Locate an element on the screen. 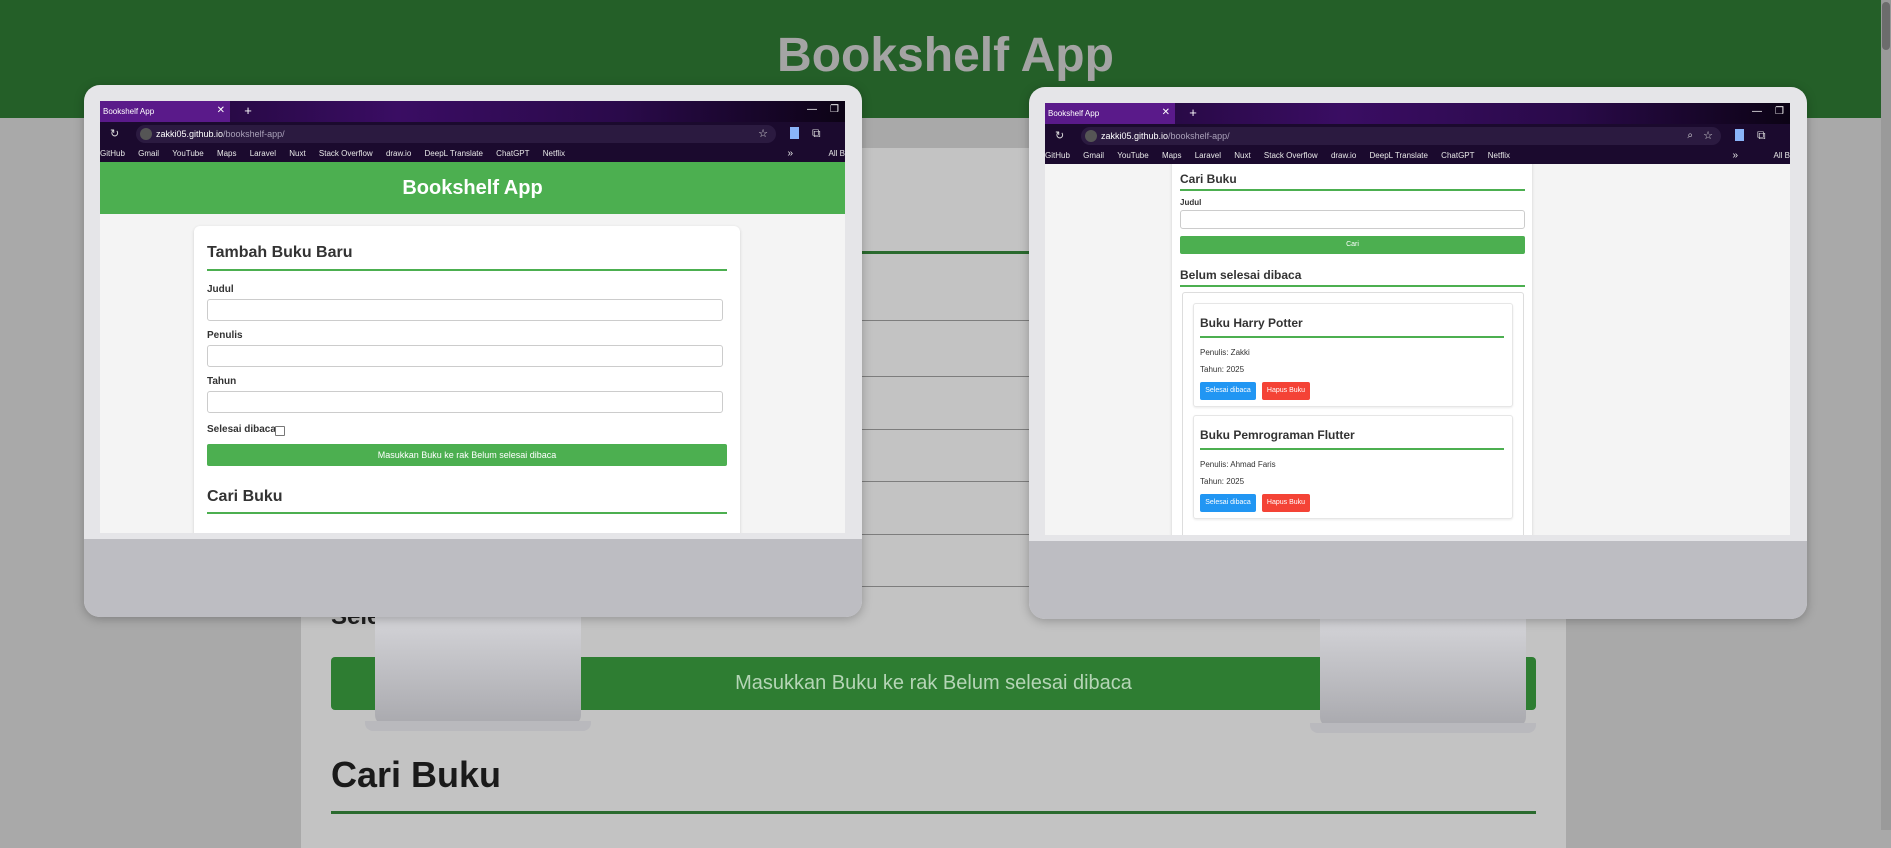  book-author: Penulis: Zakki is located at coordinates (1225, 352).